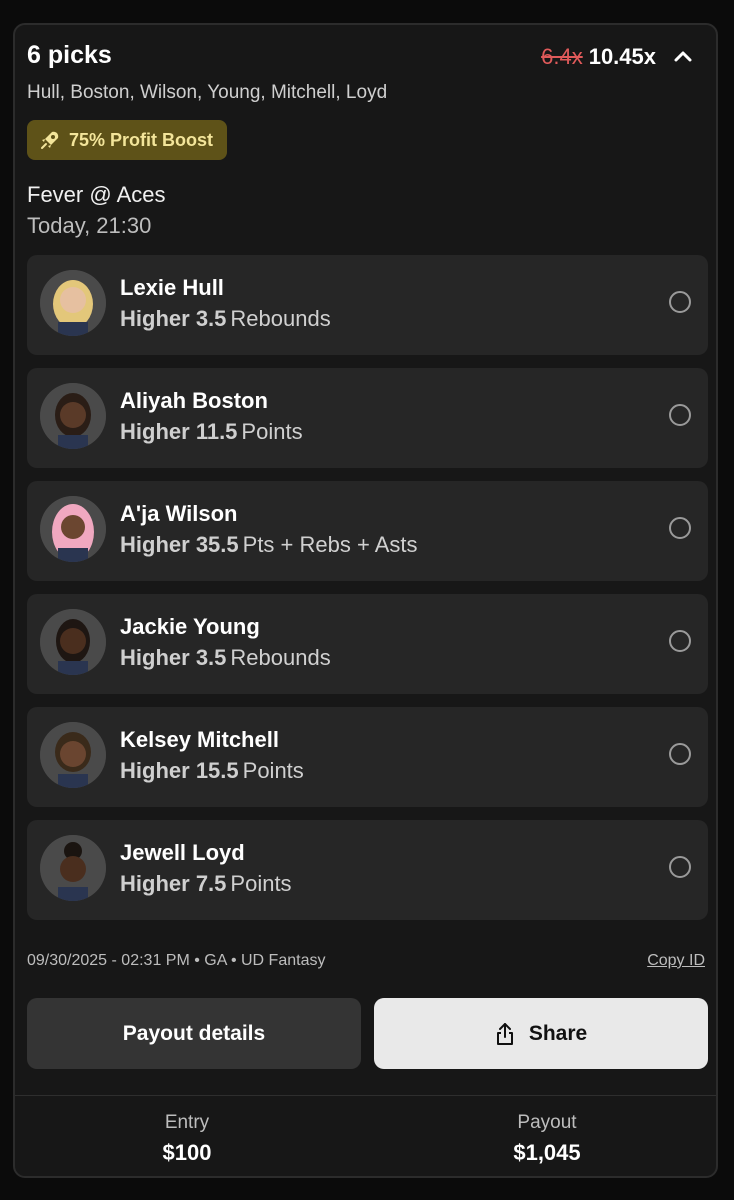 This screenshot has height=1200, width=734. I want to click on player-name: Kelsey Mitchell, so click(199, 739).